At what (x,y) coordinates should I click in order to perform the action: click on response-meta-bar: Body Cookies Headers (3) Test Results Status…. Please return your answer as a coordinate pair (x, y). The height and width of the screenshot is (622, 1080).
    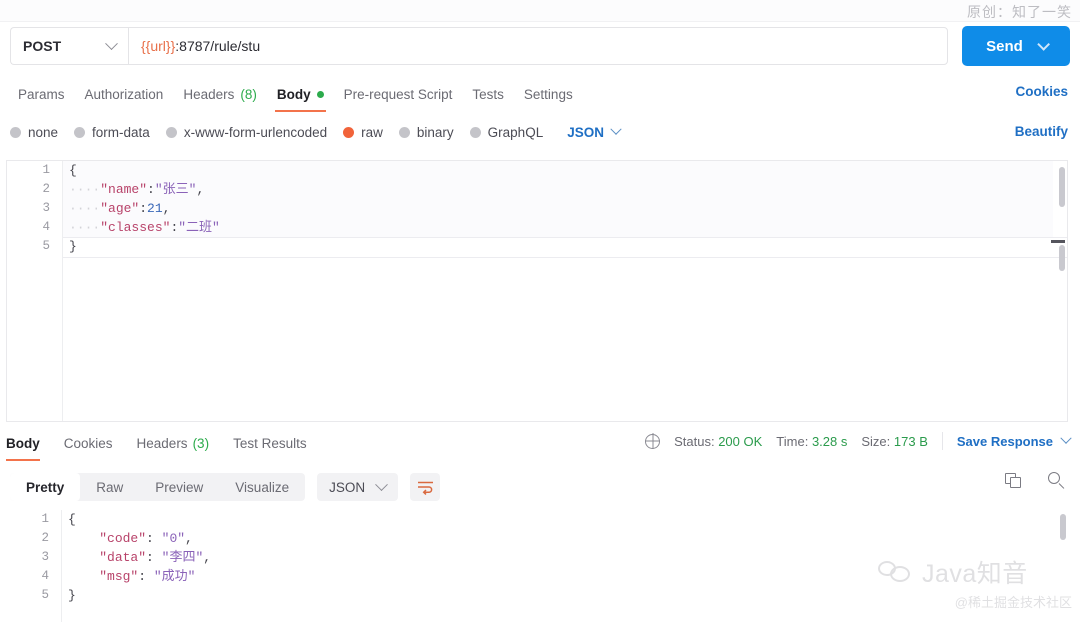
    Looking at the image, I should click on (540, 444).